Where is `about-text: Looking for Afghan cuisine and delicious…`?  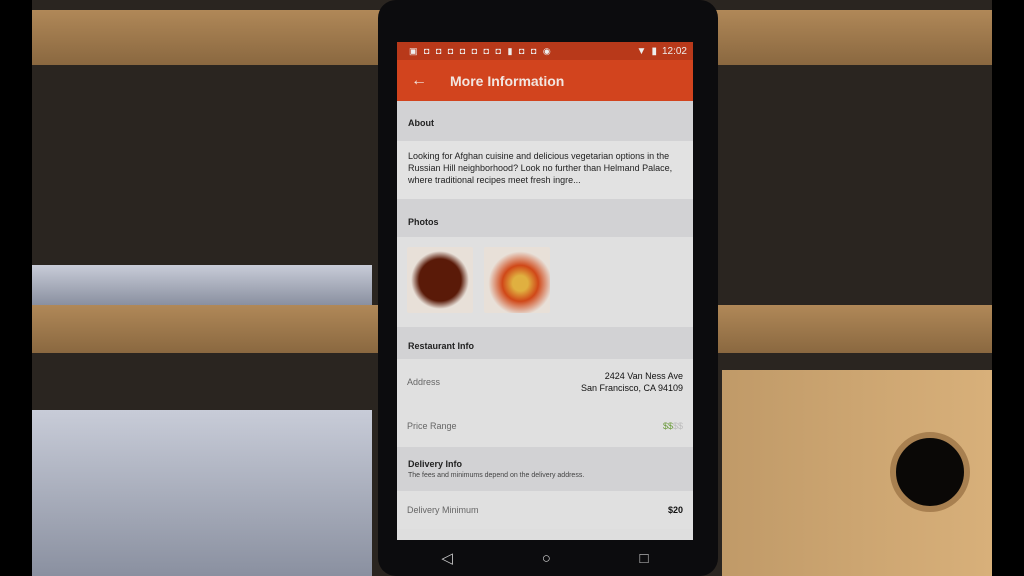 about-text: Looking for Afghan cuisine and delicious… is located at coordinates (545, 170).